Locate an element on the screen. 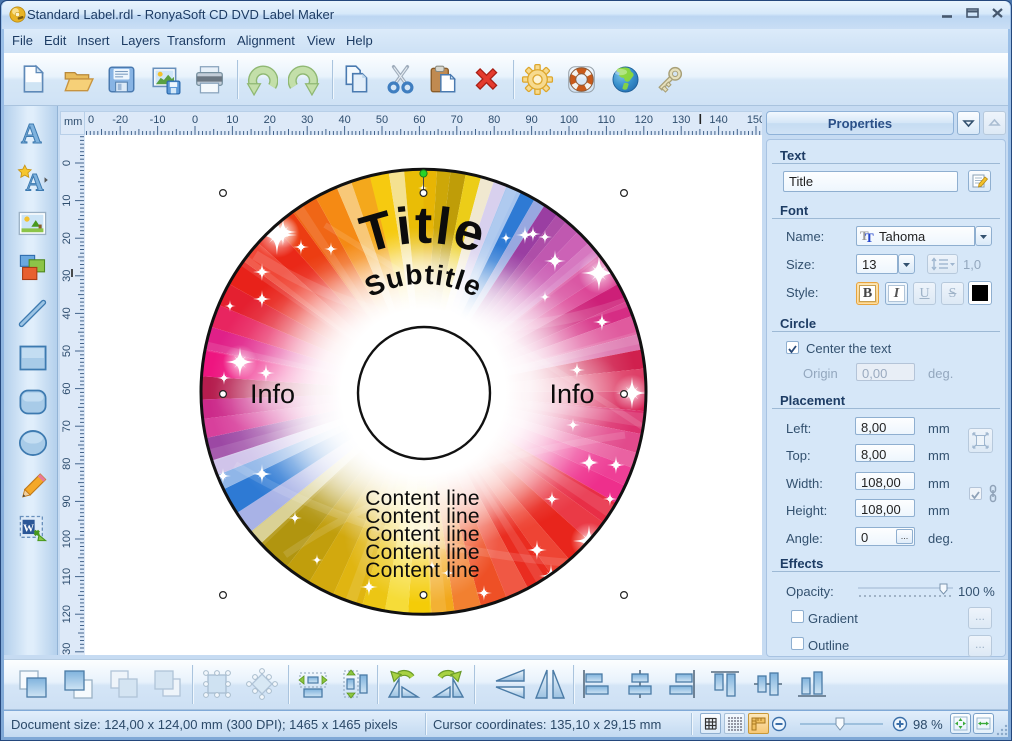 This screenshot has height=741, width=1012. svg-text: Content line is located at coordinates (422, 570).